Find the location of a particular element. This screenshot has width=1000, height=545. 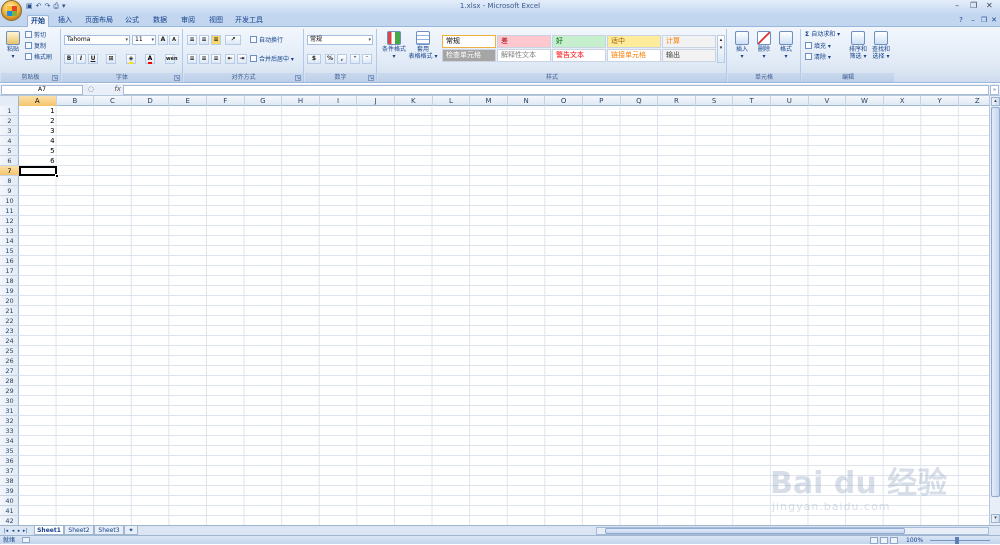

column-header: Z is located at coordinates (974, 101).